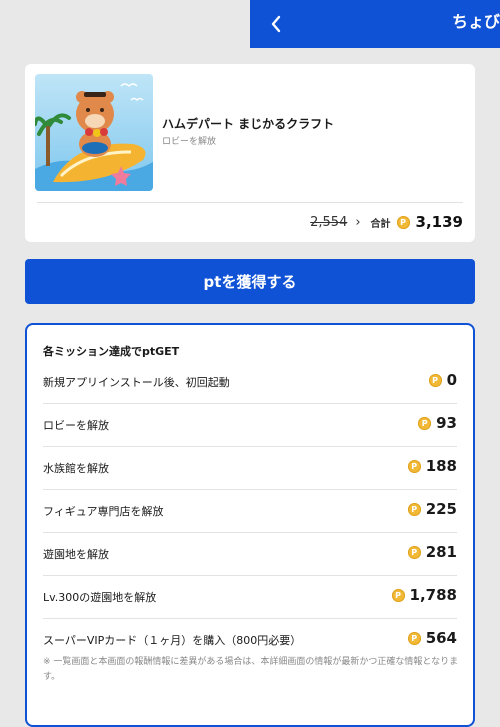 This screenshot has height=727, width=500. Describe the element at coordinates (76, 554) in the screenshot. I see `mission-label: 遊園地を解放` at that location.